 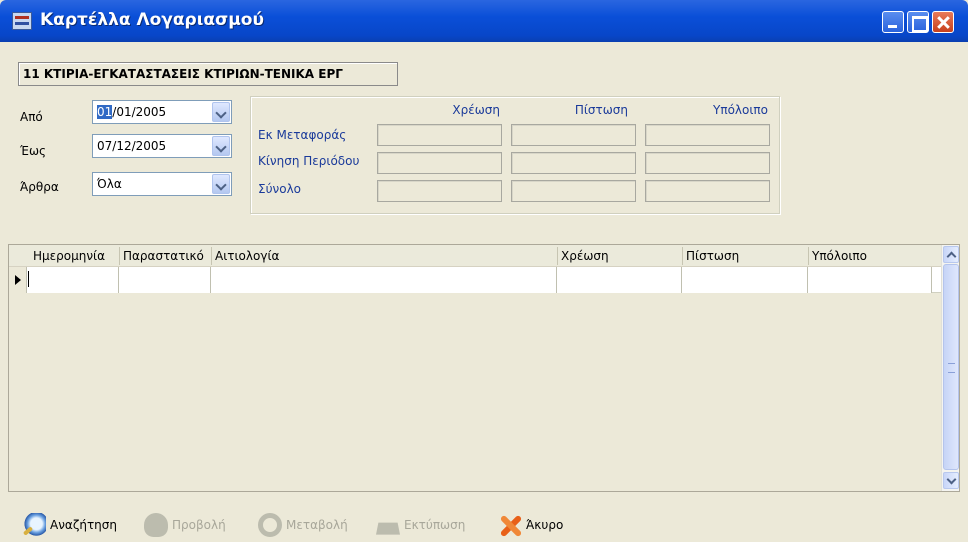 I want to click on search-label: Αναζήτηση, so click(x=83, y=525).